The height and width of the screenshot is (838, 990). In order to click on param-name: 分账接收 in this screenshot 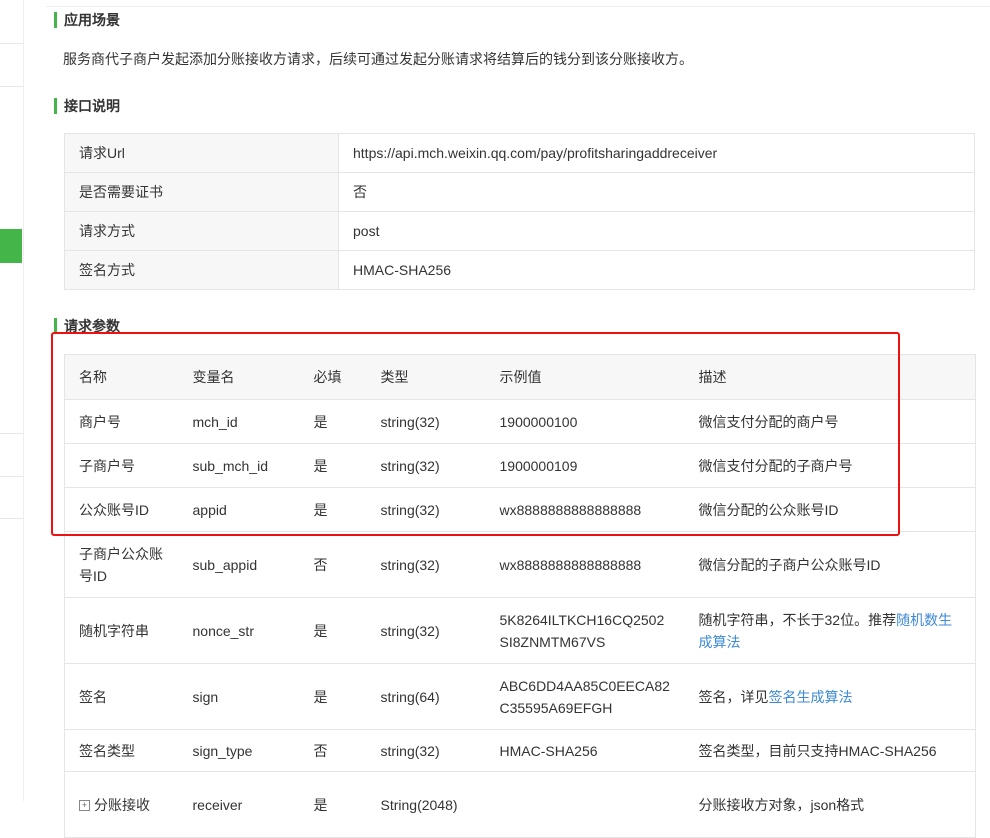, I will do `click(122, 804)`.